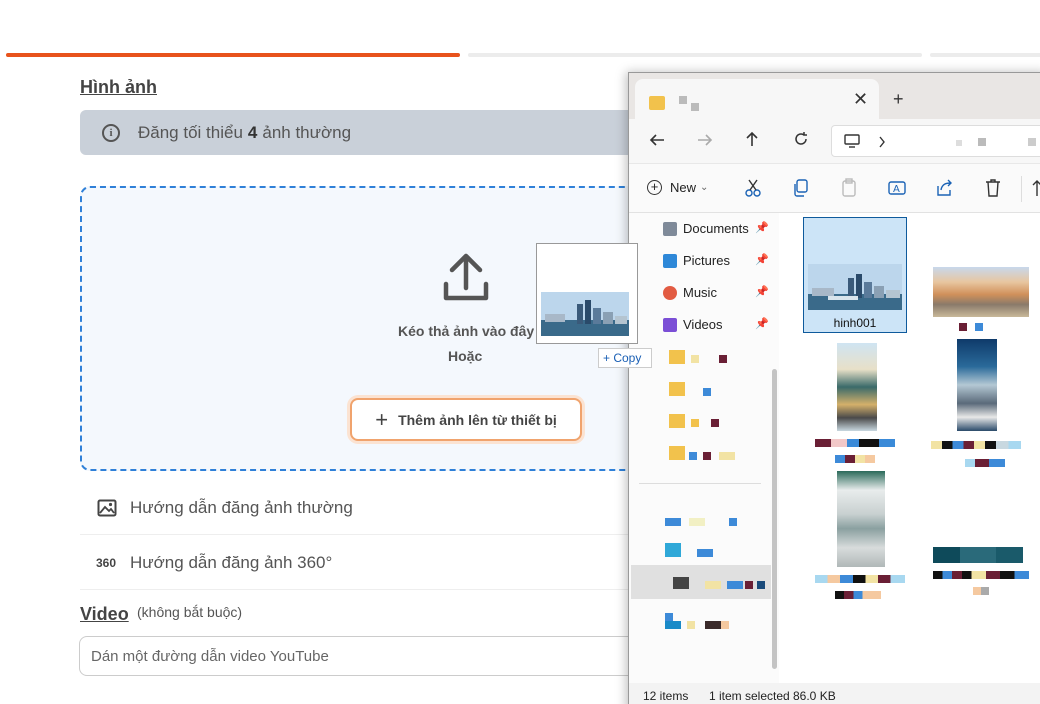 Image resolution: width=1040 pixels, height=704 pixels. Describe the element at coordinates (860, 99) in the screenshot. I see `close-tab-icon: ✕` at that location.